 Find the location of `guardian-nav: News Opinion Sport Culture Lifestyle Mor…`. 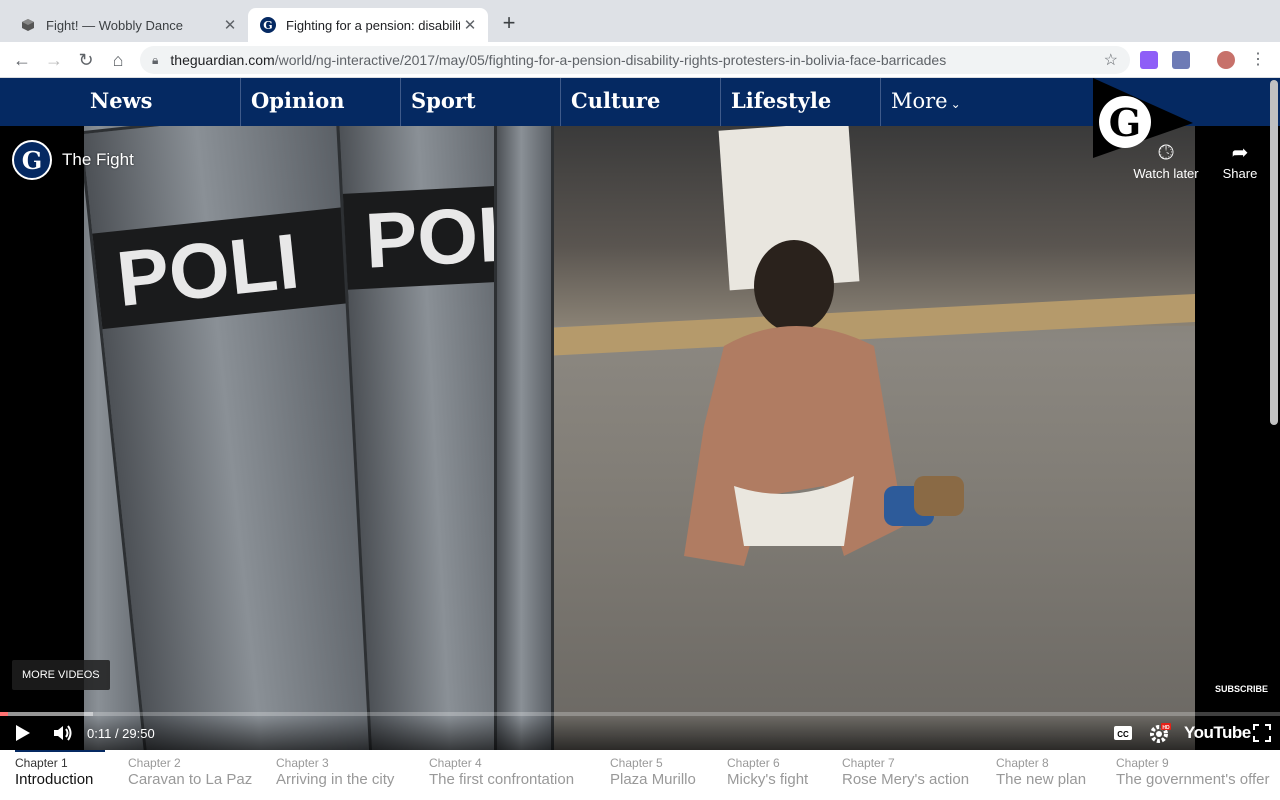

guardian-nav: News Opinion Sport Culture Lifestyle Mor… is located at coordinates (640, 102).